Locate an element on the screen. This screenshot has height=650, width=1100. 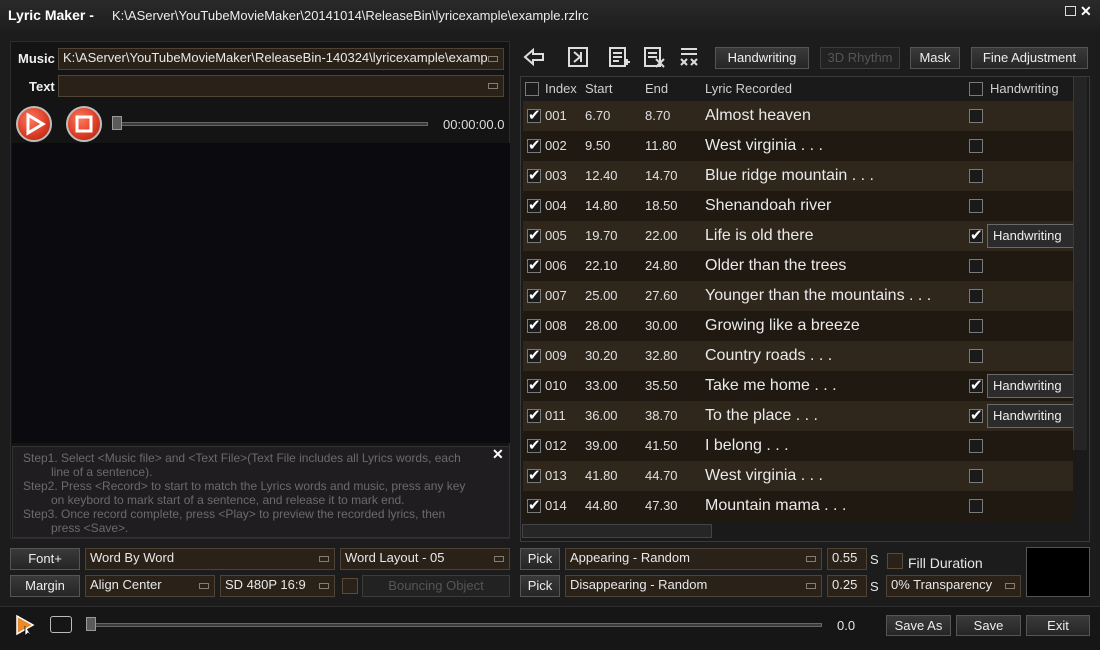
play-button is located at coordinates (34, 124).